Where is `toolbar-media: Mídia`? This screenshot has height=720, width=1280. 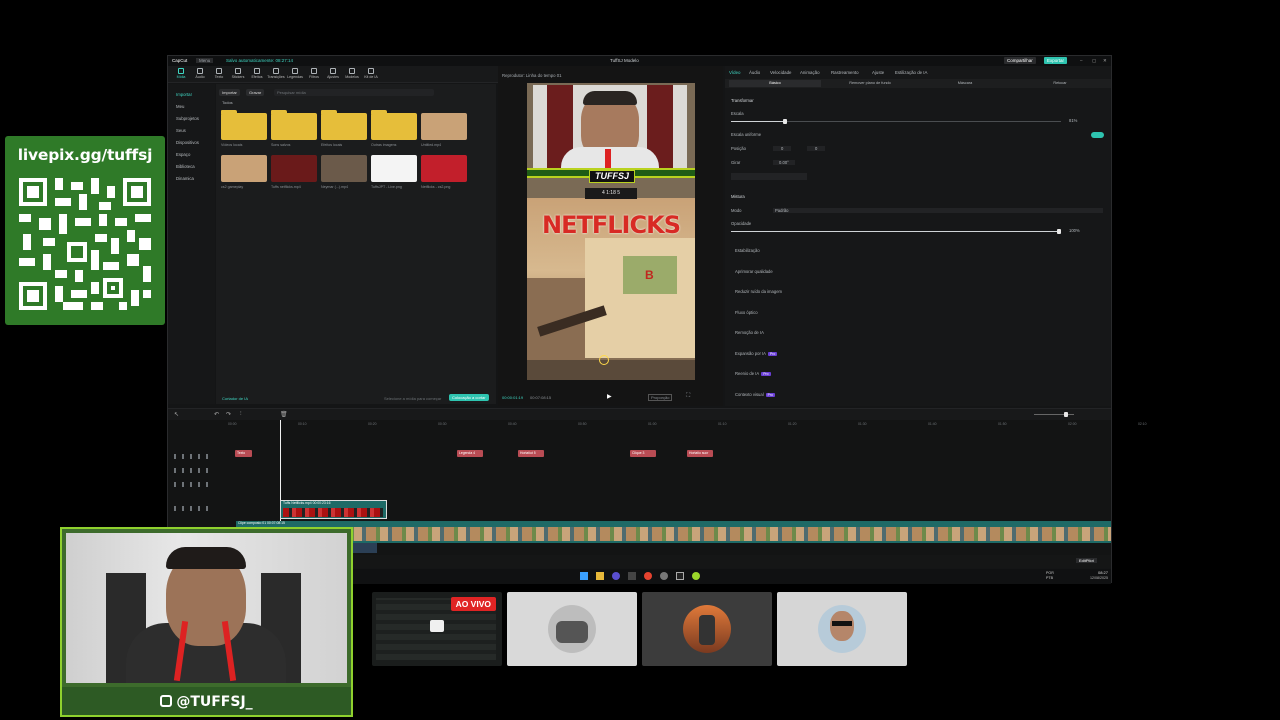
toolbar-media: Mídia is located at coordinates (181, 74).